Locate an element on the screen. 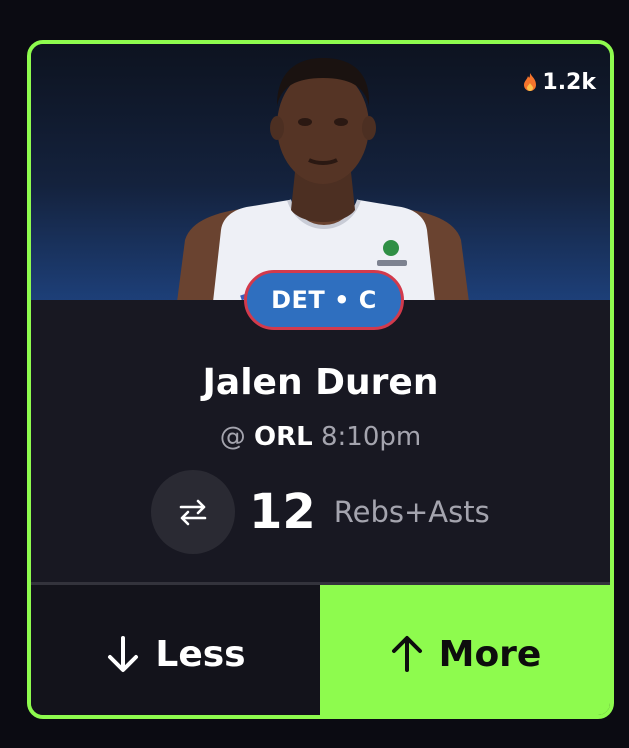 The width and height of the screenshot is (629, 748). hype-count: 1.2k is located at coordinates (569, 82).